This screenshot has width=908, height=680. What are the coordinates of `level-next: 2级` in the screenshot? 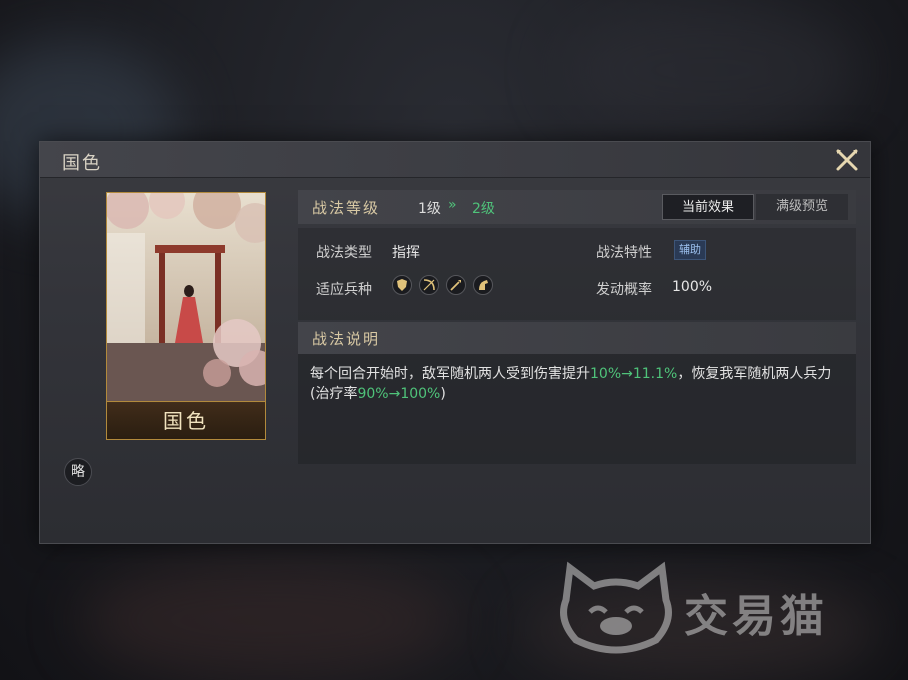 It's located at (483, 209).